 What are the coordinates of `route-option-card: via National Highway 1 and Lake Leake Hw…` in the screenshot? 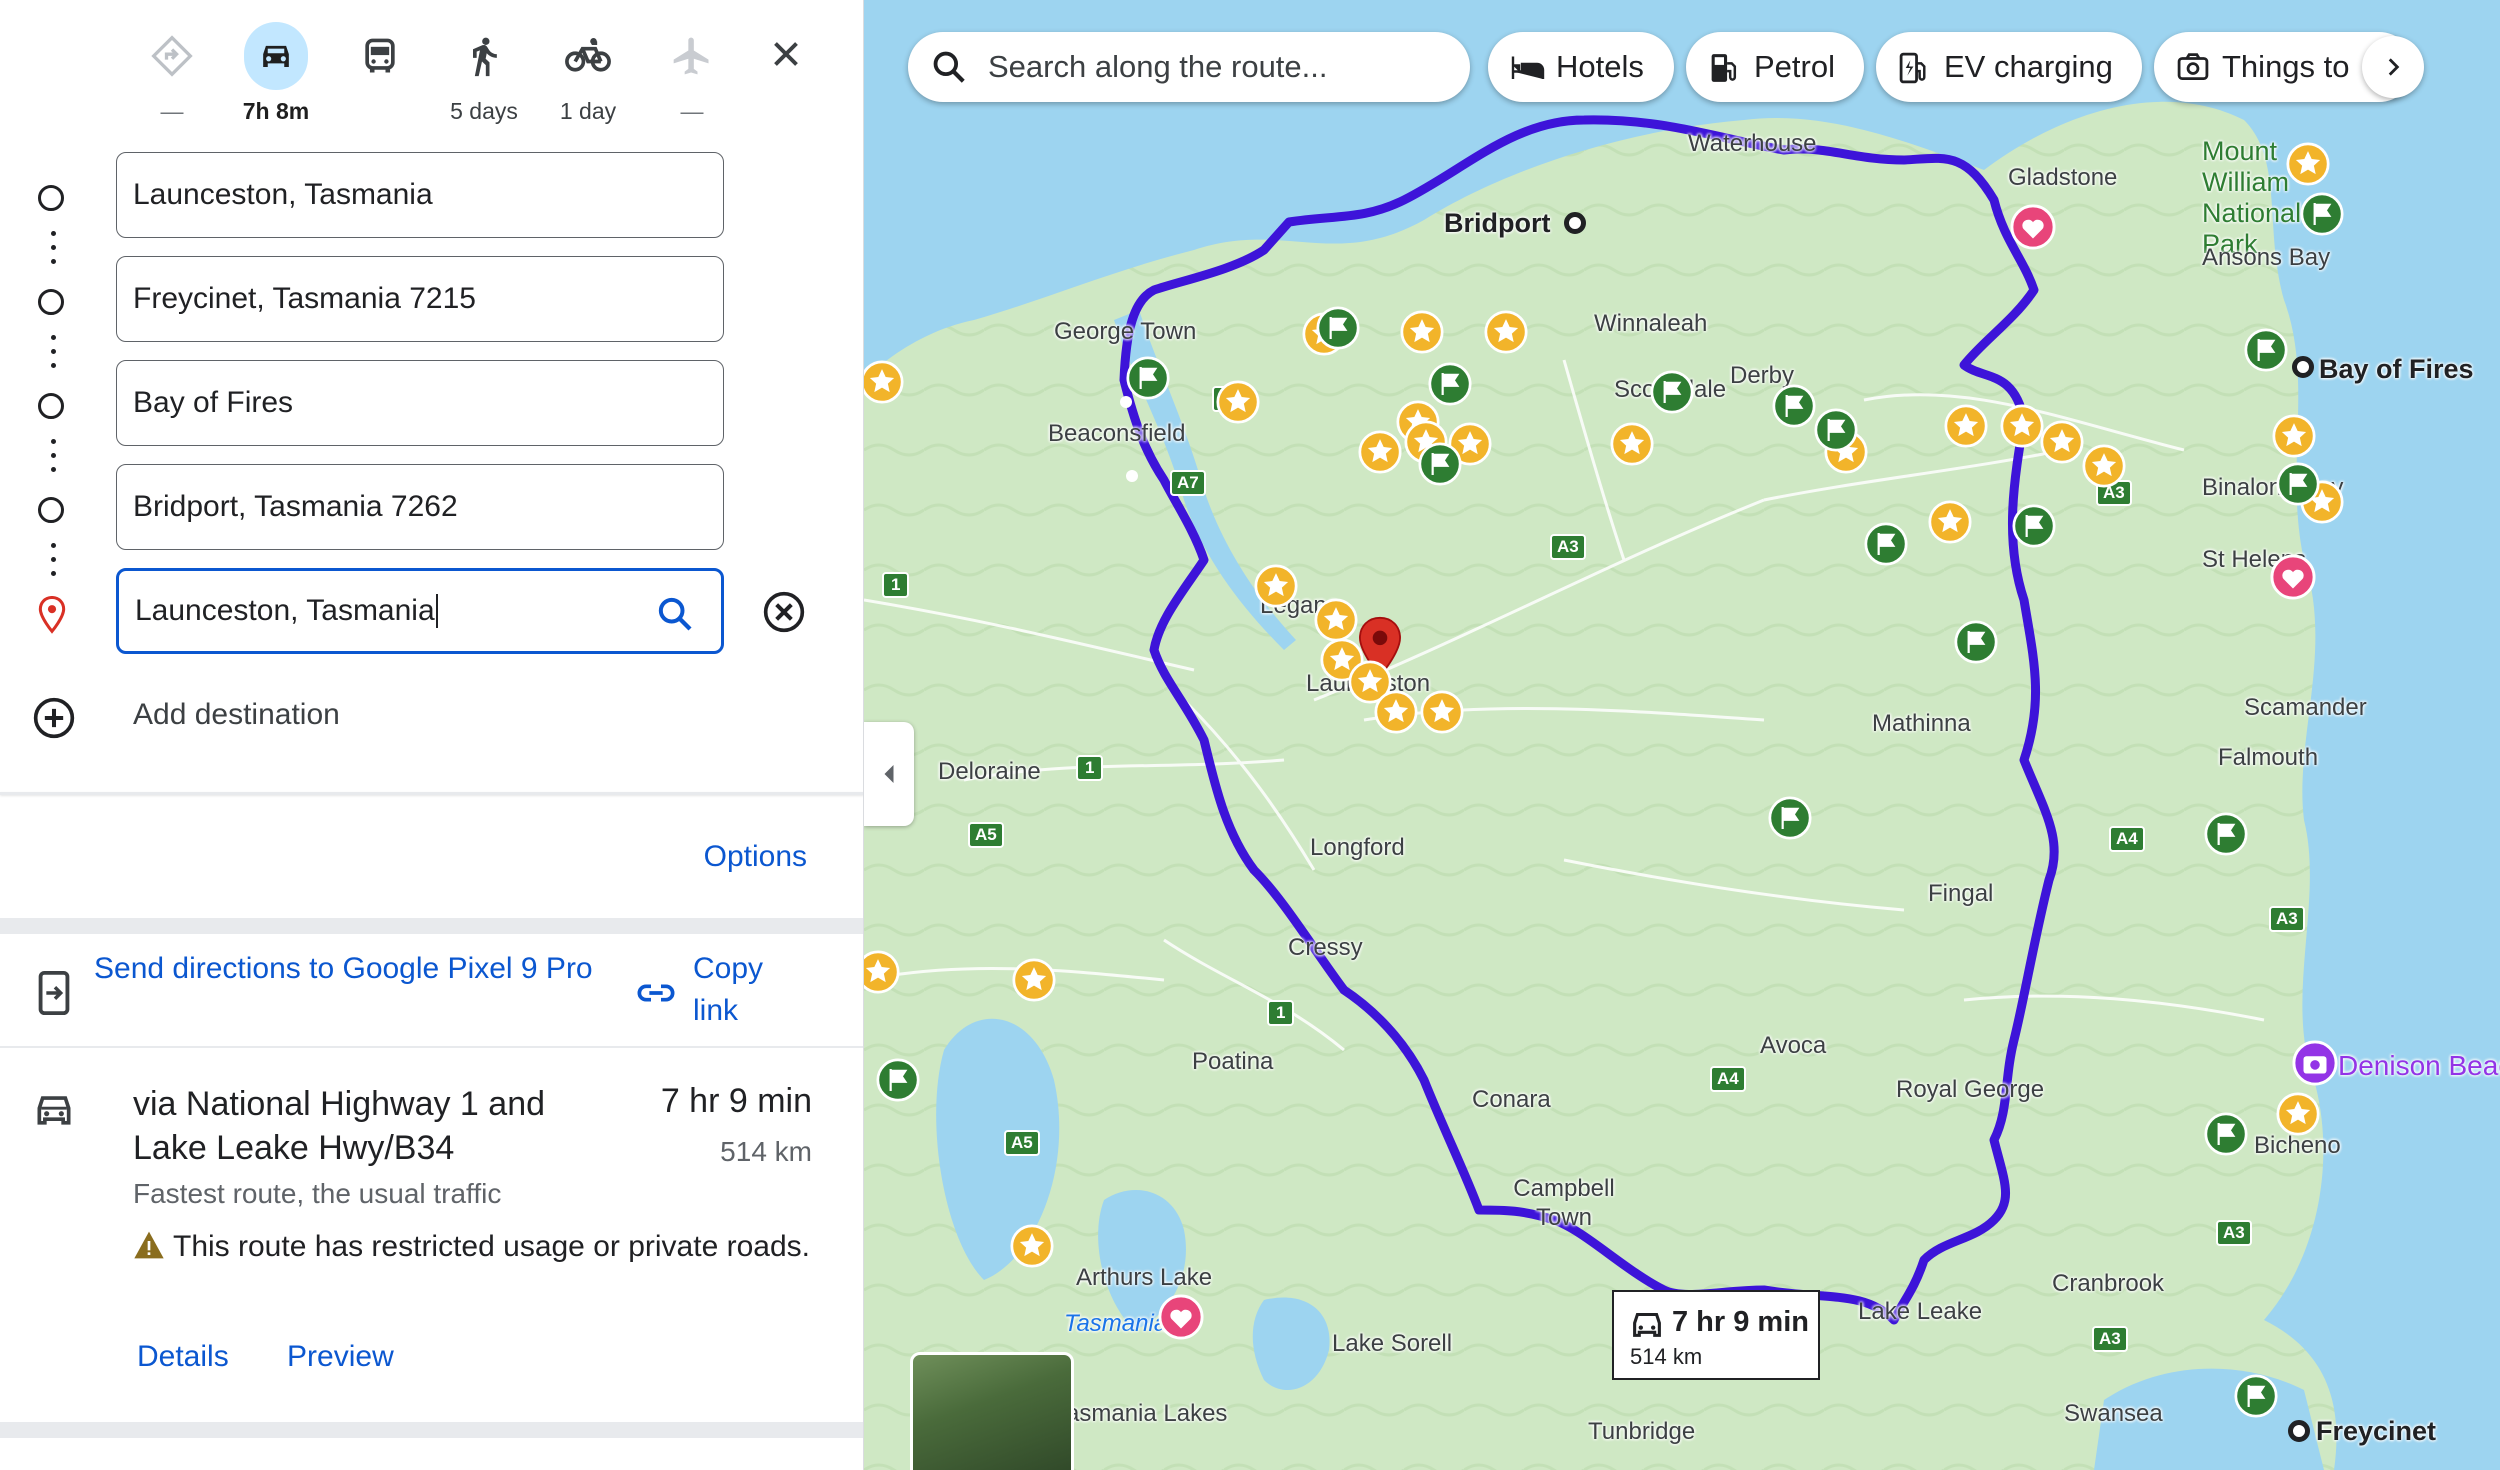 It's located at (431, 1258).